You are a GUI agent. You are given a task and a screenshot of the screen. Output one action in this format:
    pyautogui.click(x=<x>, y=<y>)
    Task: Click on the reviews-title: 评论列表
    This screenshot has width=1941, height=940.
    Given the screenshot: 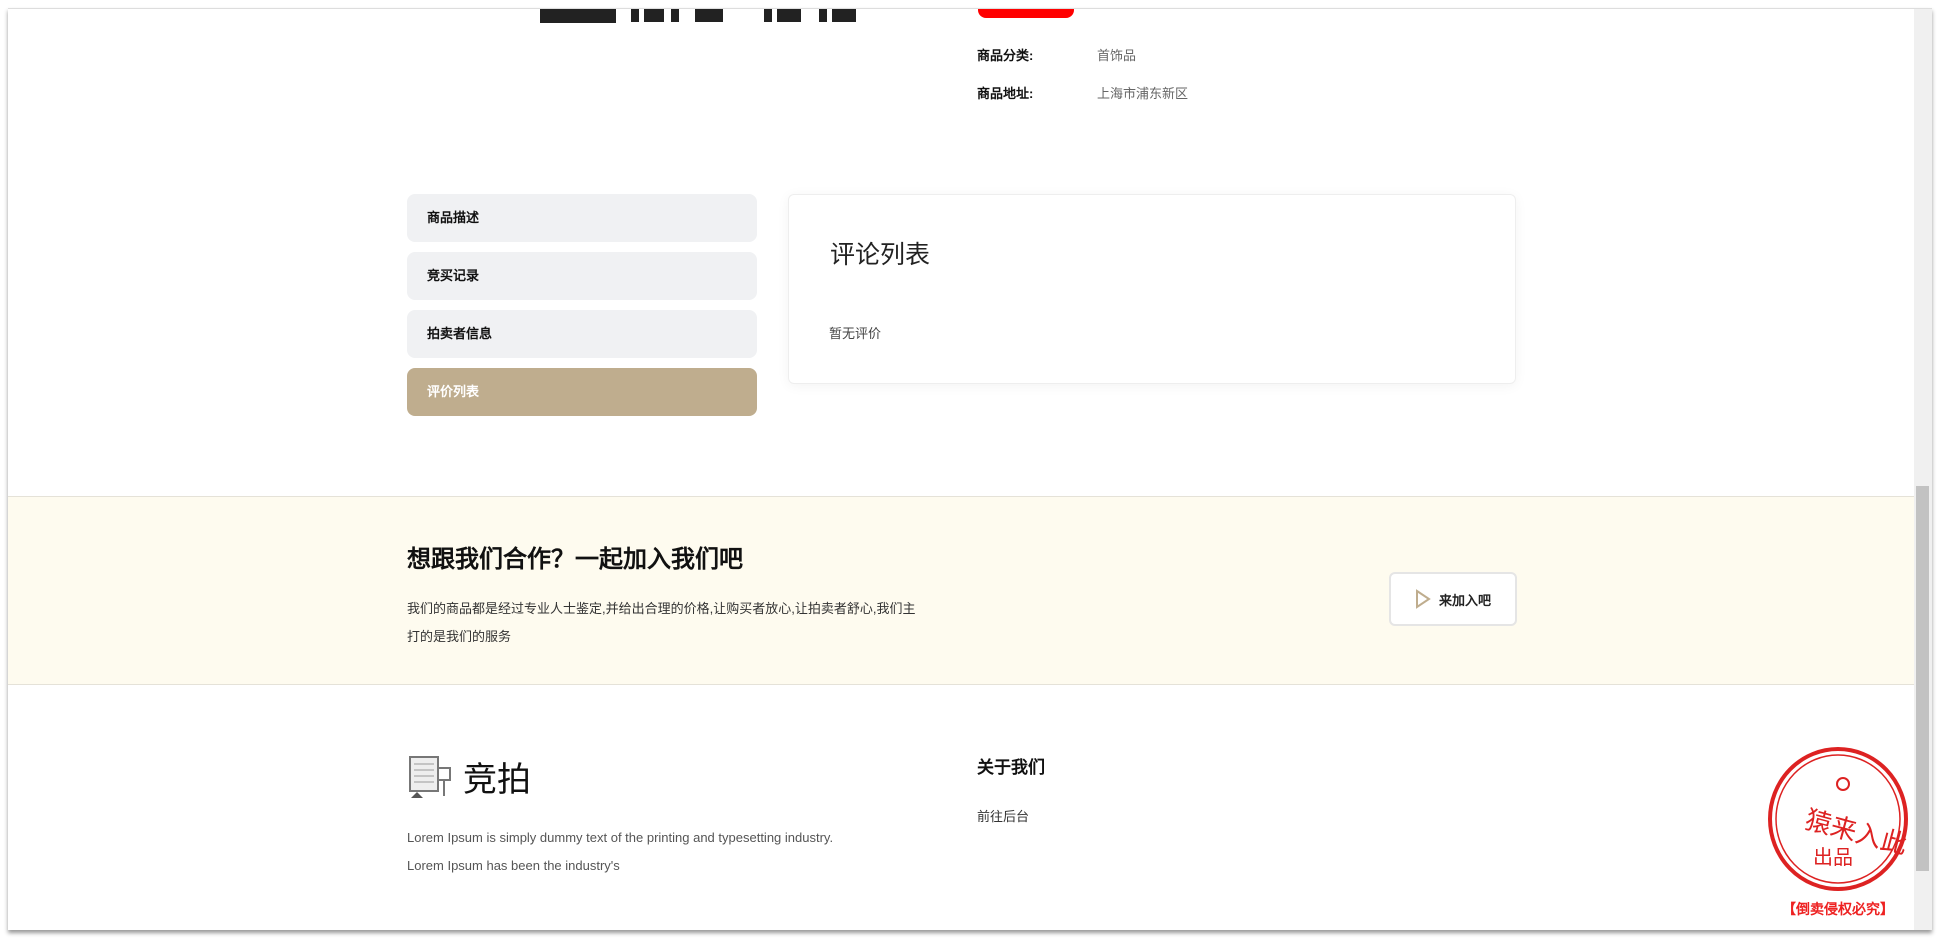 What is the action you would take?
    pyautogui.click(x=880, y=254)
    